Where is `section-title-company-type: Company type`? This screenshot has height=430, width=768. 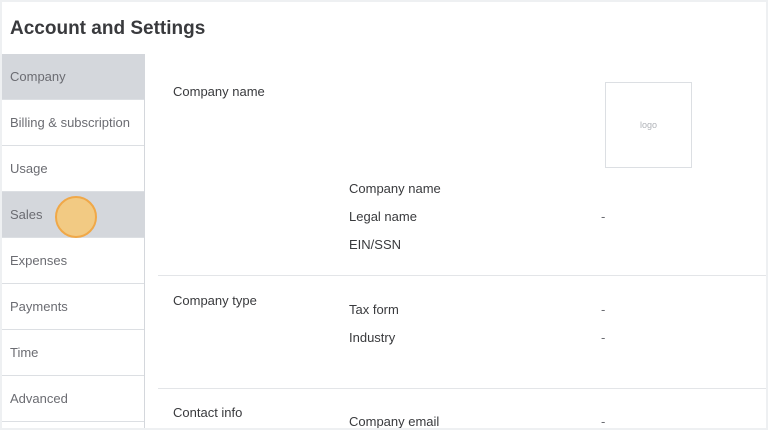 section-title-company-type: Company type is located at coordinates (215, 300).